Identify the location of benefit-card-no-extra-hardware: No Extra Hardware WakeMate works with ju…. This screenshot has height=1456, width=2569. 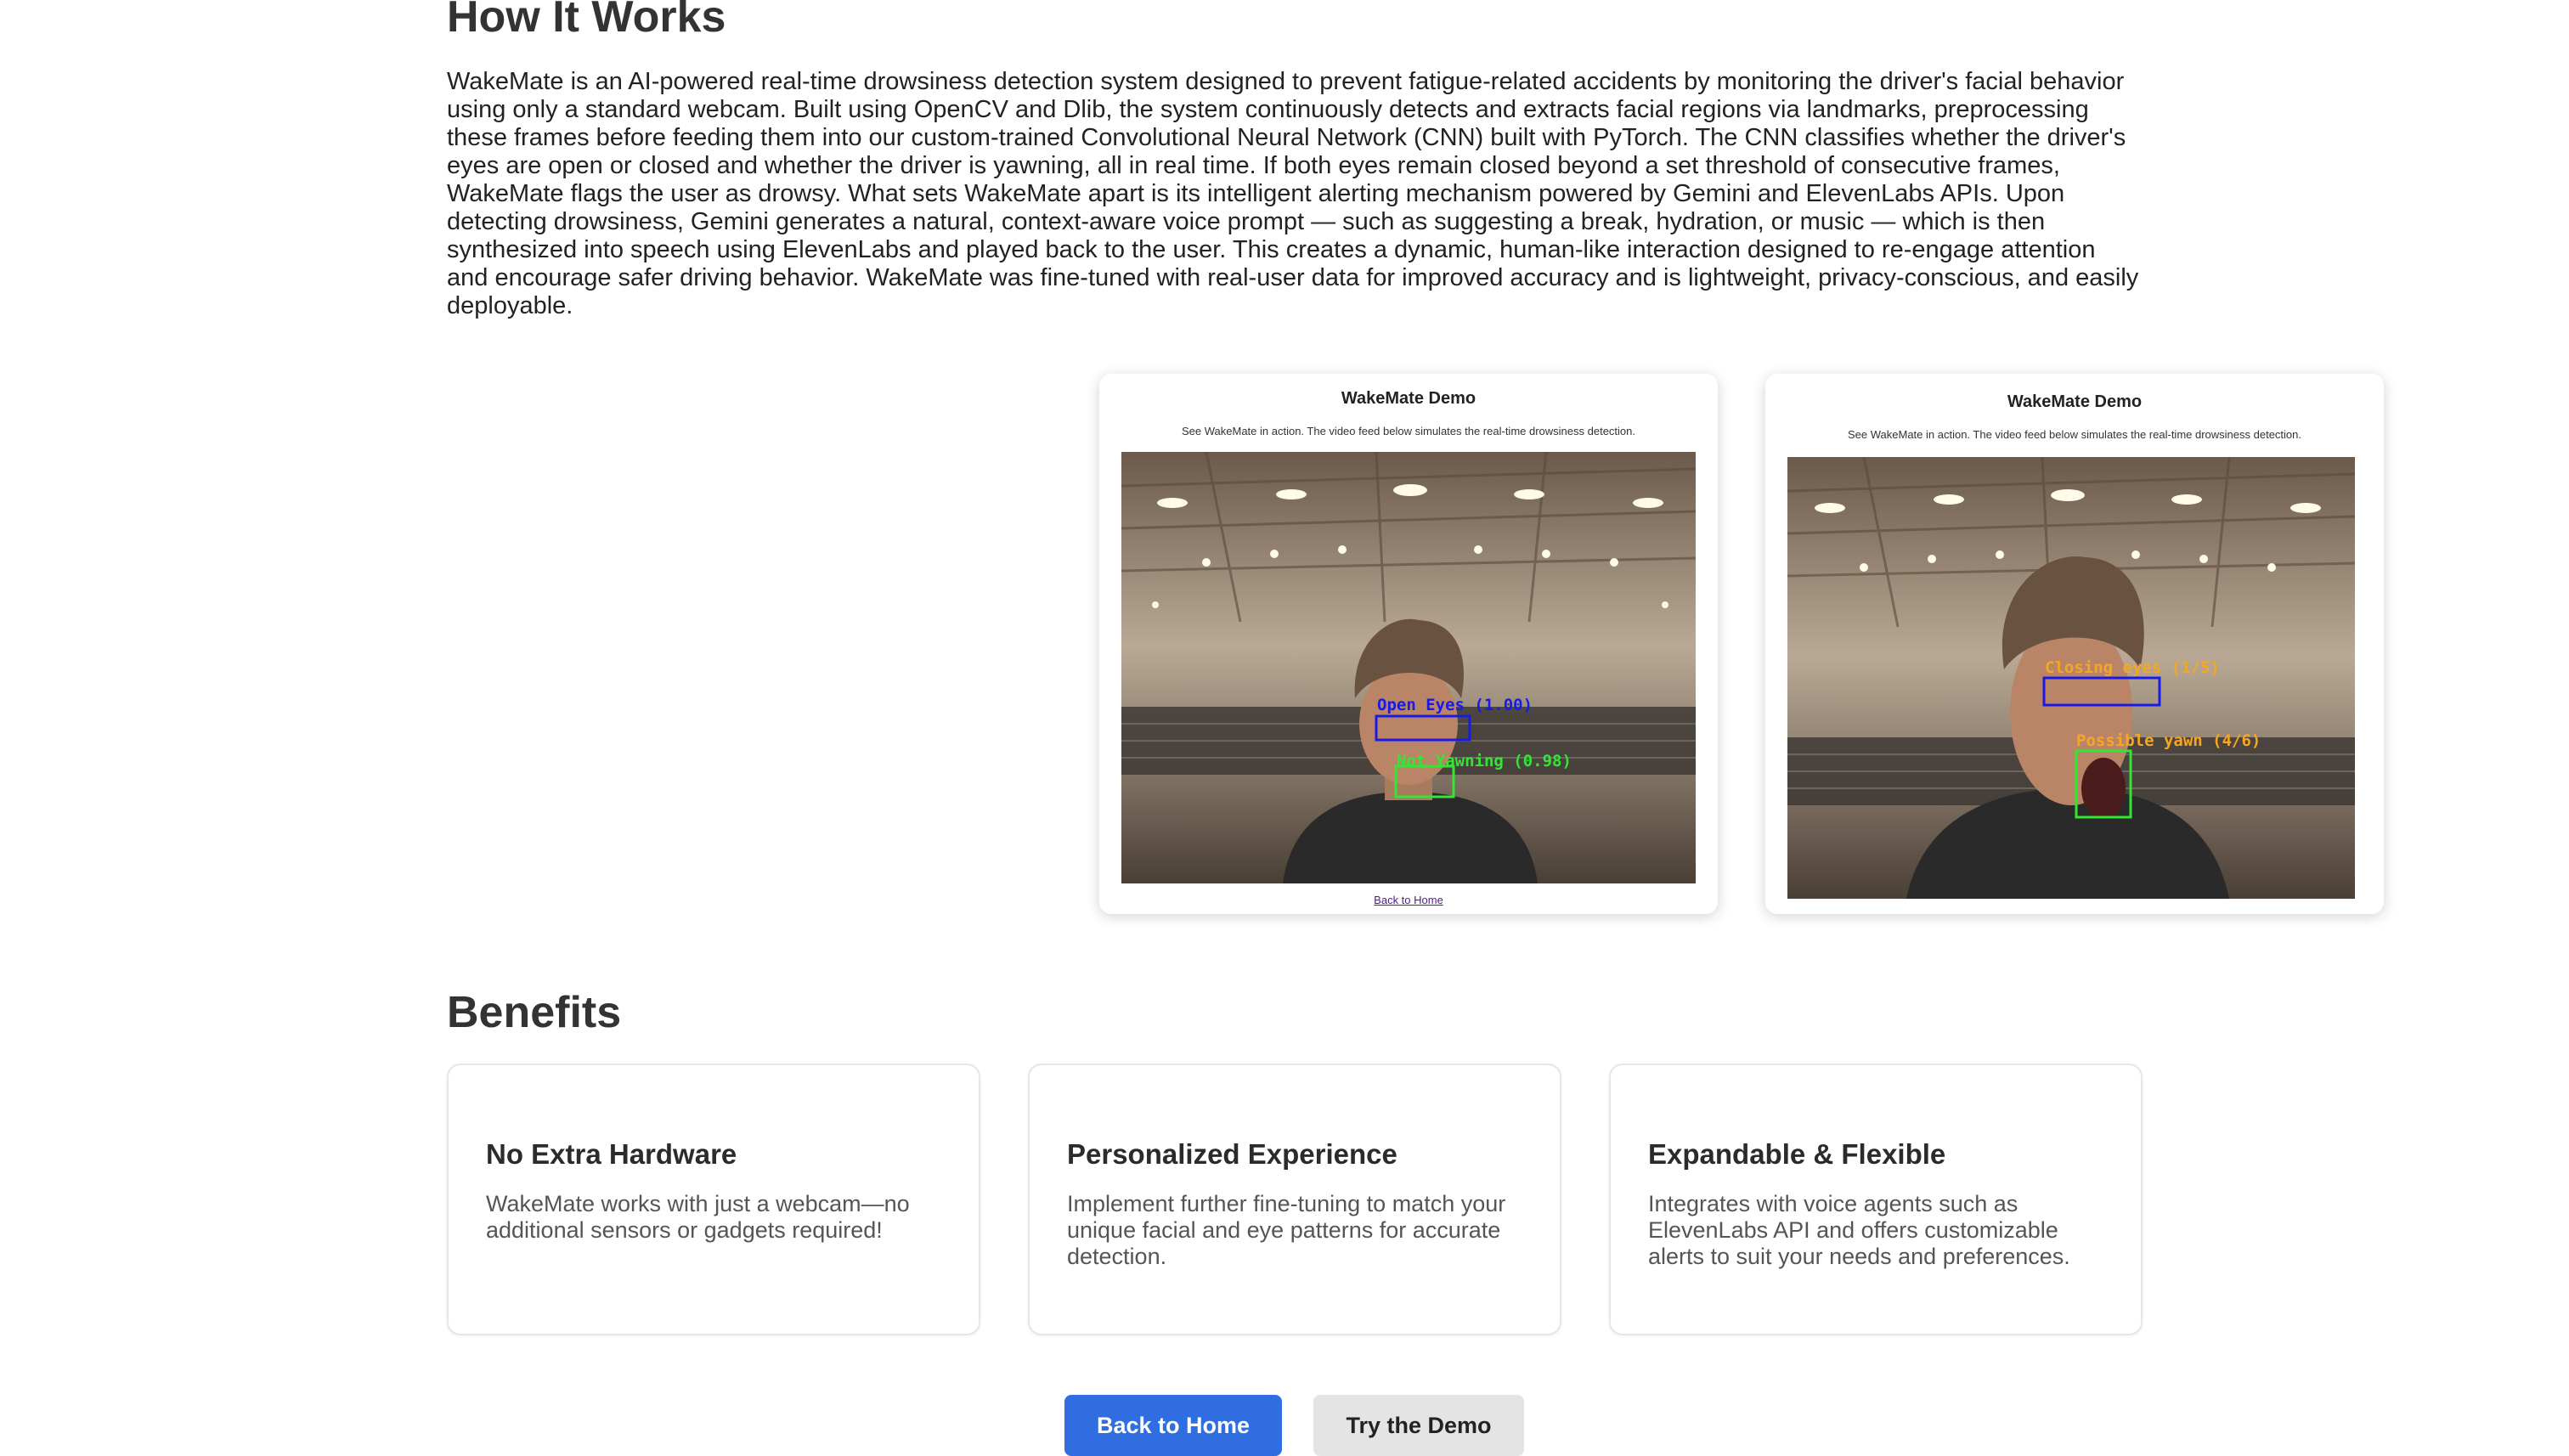
(714, 1199).